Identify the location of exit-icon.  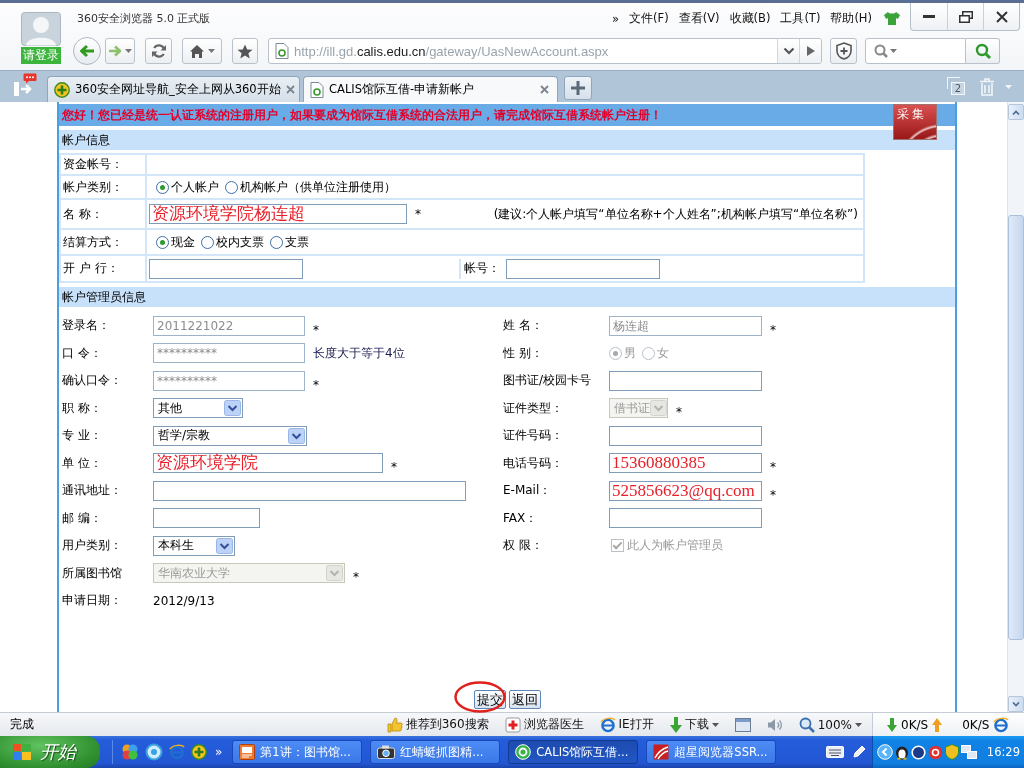
(23, 88).